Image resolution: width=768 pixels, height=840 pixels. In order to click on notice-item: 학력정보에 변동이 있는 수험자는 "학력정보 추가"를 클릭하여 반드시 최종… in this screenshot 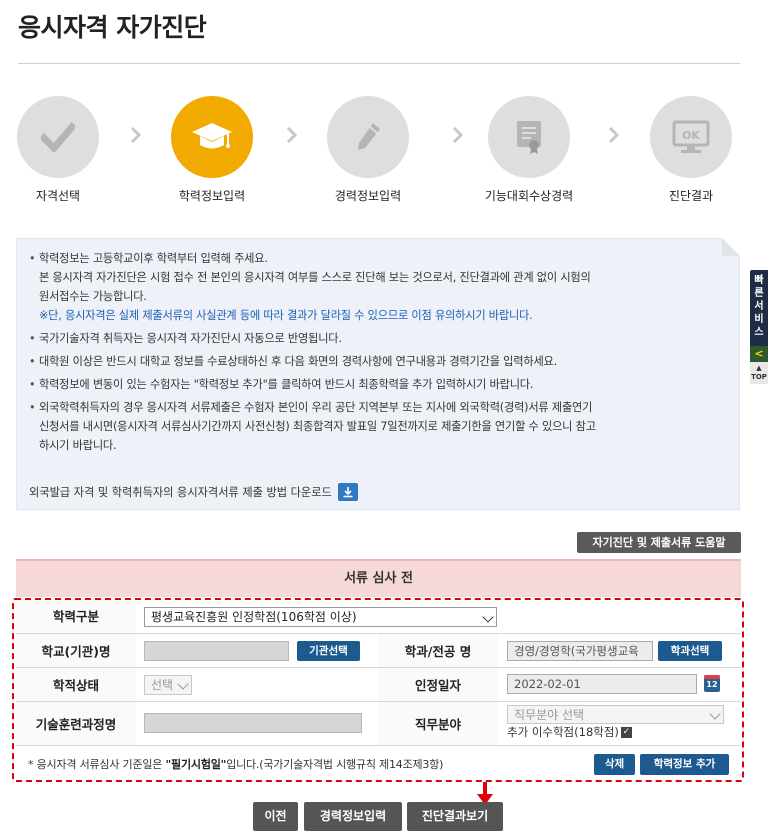, I will do `click(374, 384)`.